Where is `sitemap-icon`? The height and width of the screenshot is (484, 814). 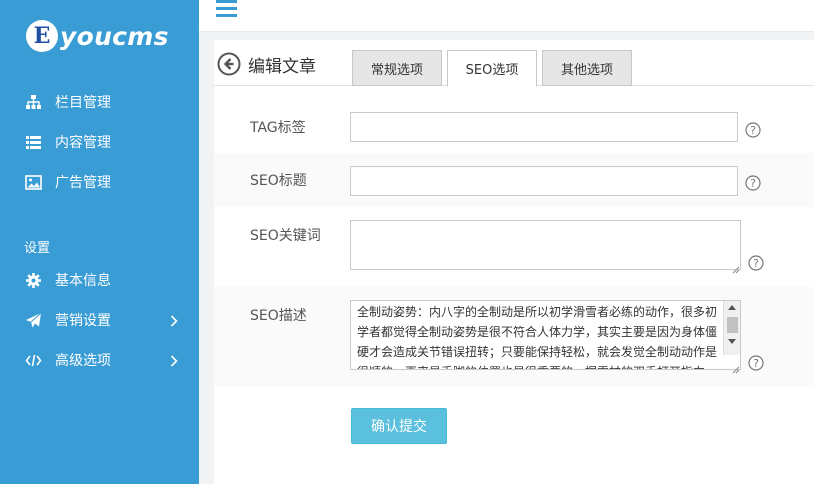
sitemap-icon is located at coordinates (33, 102).